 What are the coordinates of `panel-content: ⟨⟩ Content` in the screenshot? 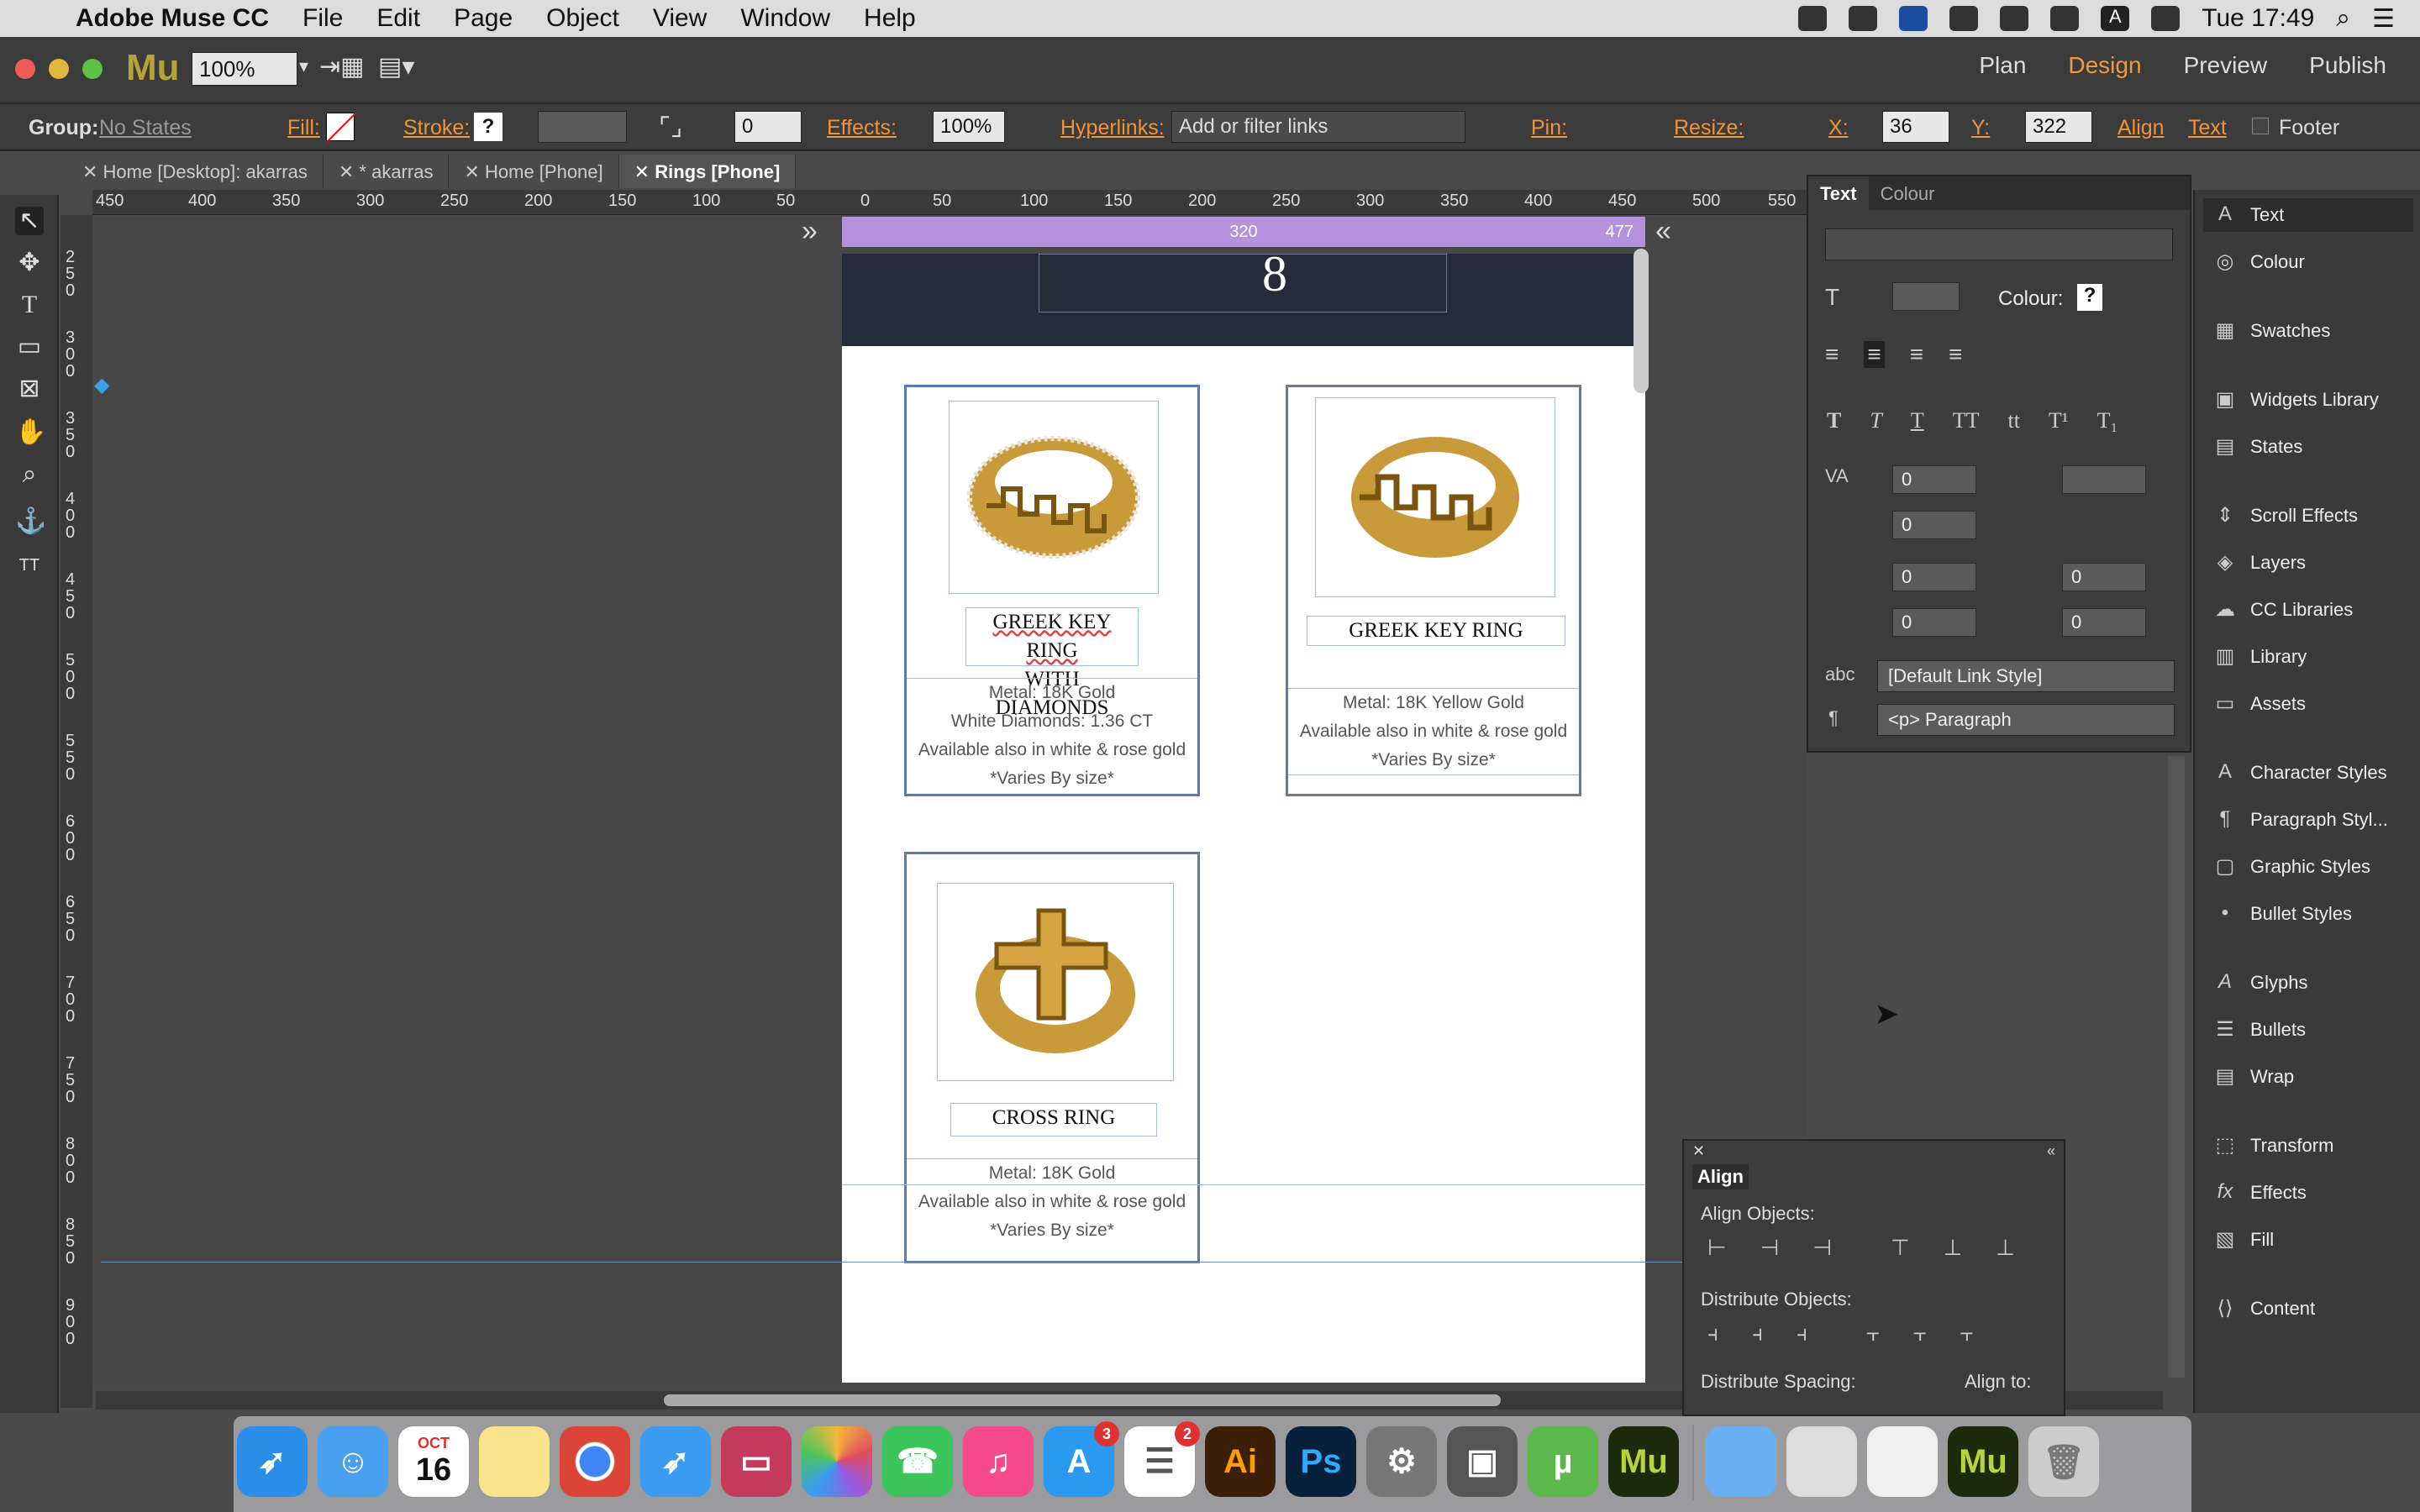 It's located at (2264, 1309).